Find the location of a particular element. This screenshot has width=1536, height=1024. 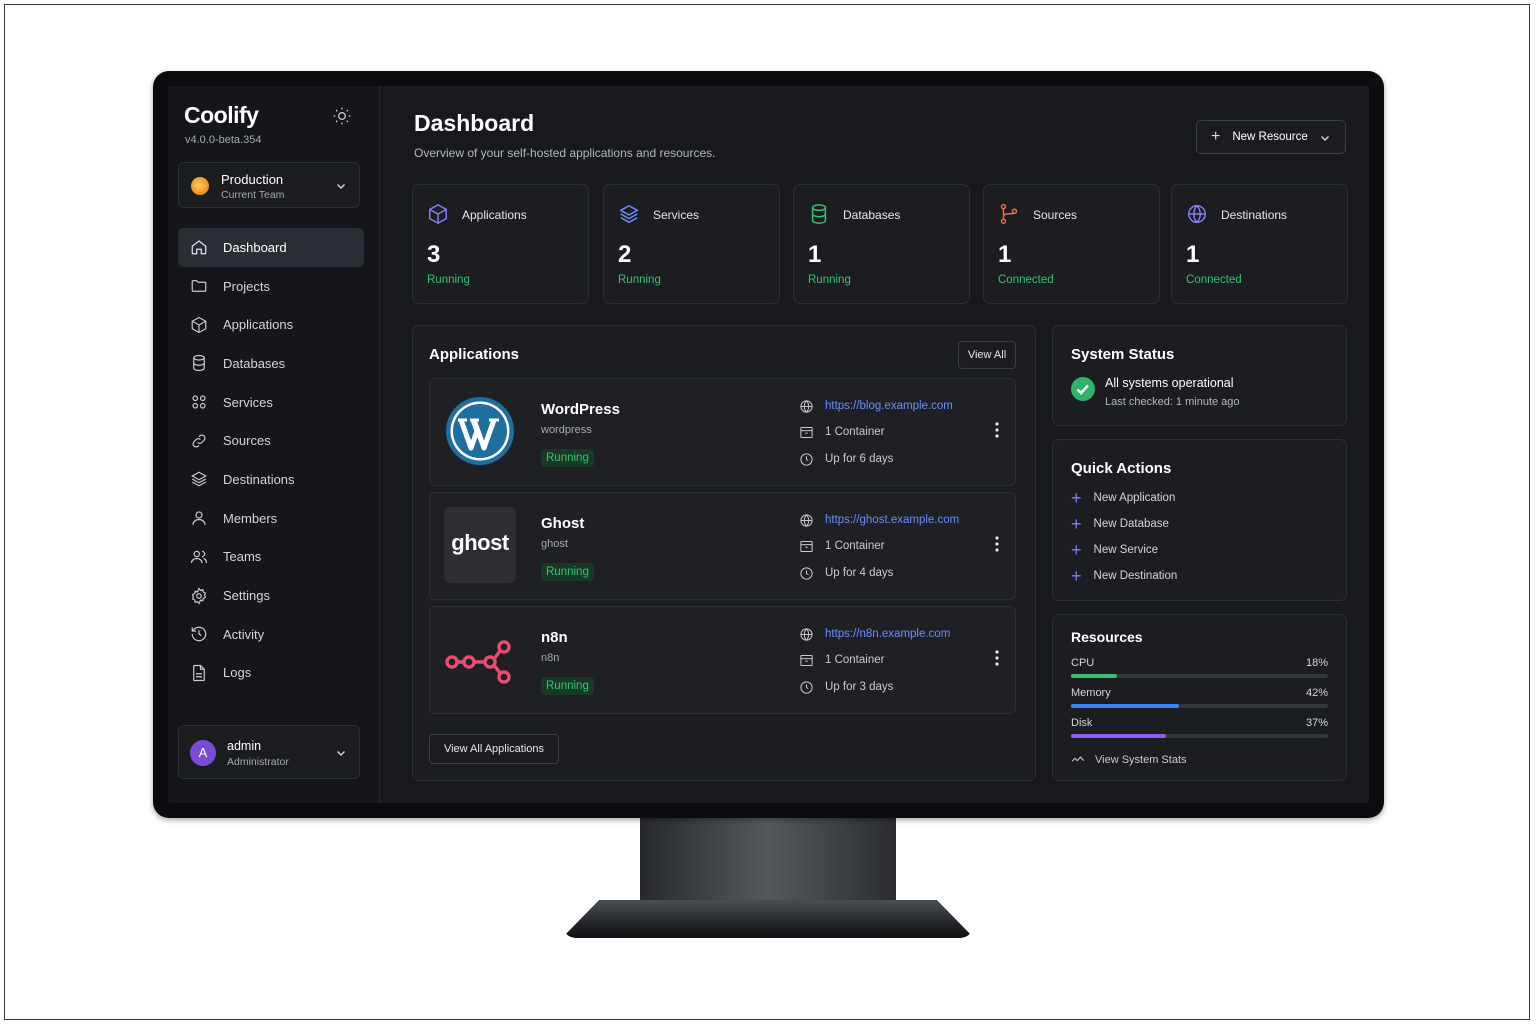

link-icon is located at coordinates (199, 441).